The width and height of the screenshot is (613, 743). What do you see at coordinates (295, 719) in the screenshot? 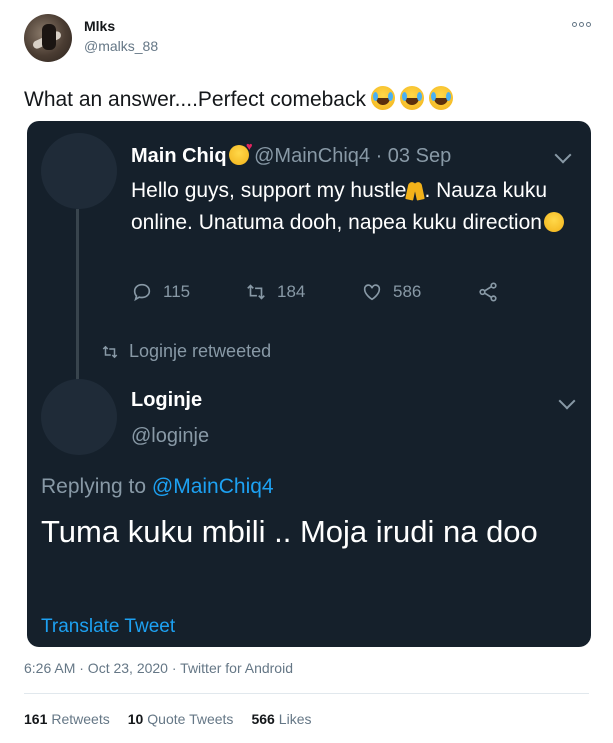
I see `likes-label: Likes` at bounding box center [295, 719].